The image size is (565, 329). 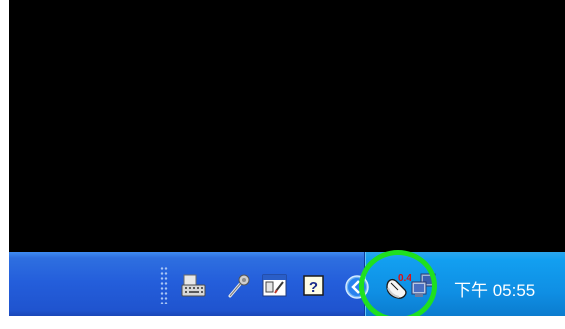 I want to click on page-margin, so click(x=282, y=322).